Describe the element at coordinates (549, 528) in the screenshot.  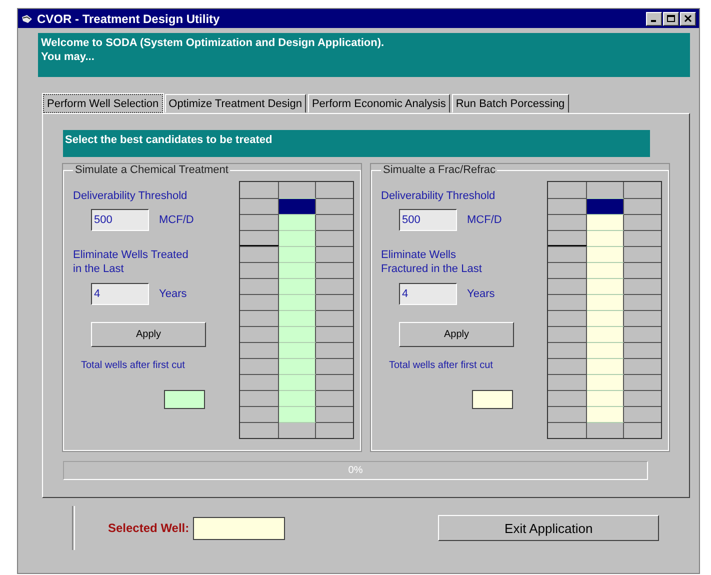
I see `exit-button: Exit Application` at that location.